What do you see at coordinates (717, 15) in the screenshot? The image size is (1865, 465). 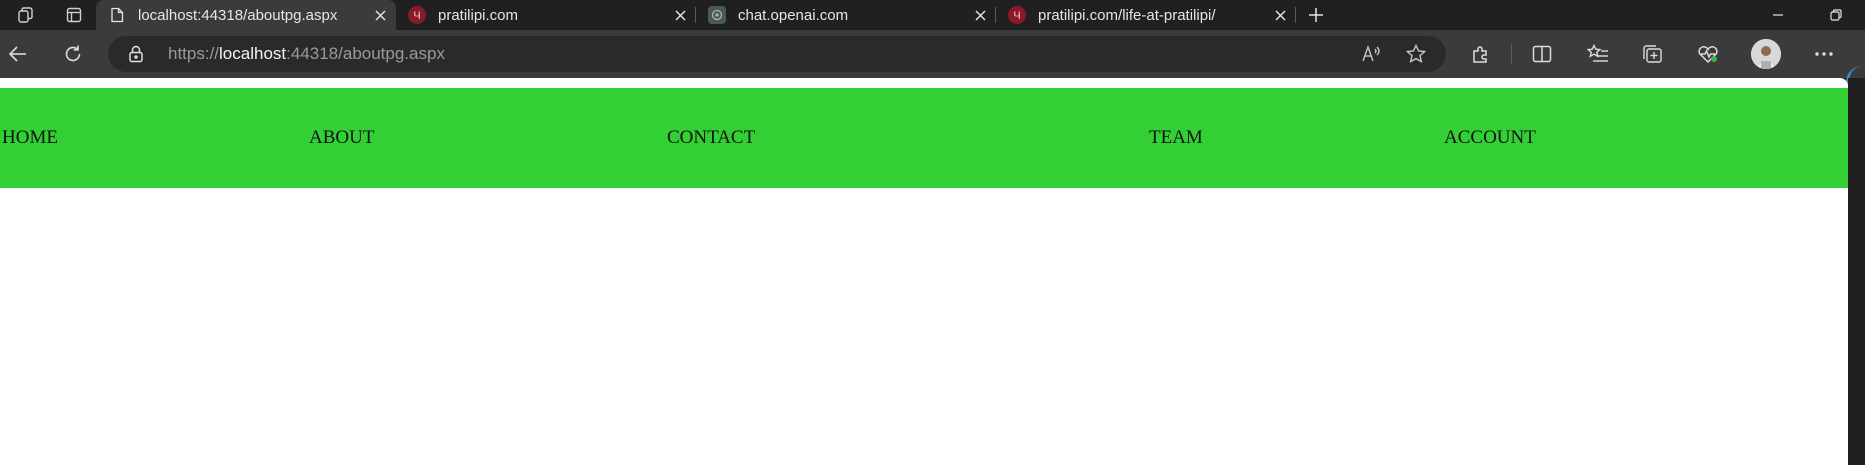 I see `openai-icon` at bounding box center [717, 15].